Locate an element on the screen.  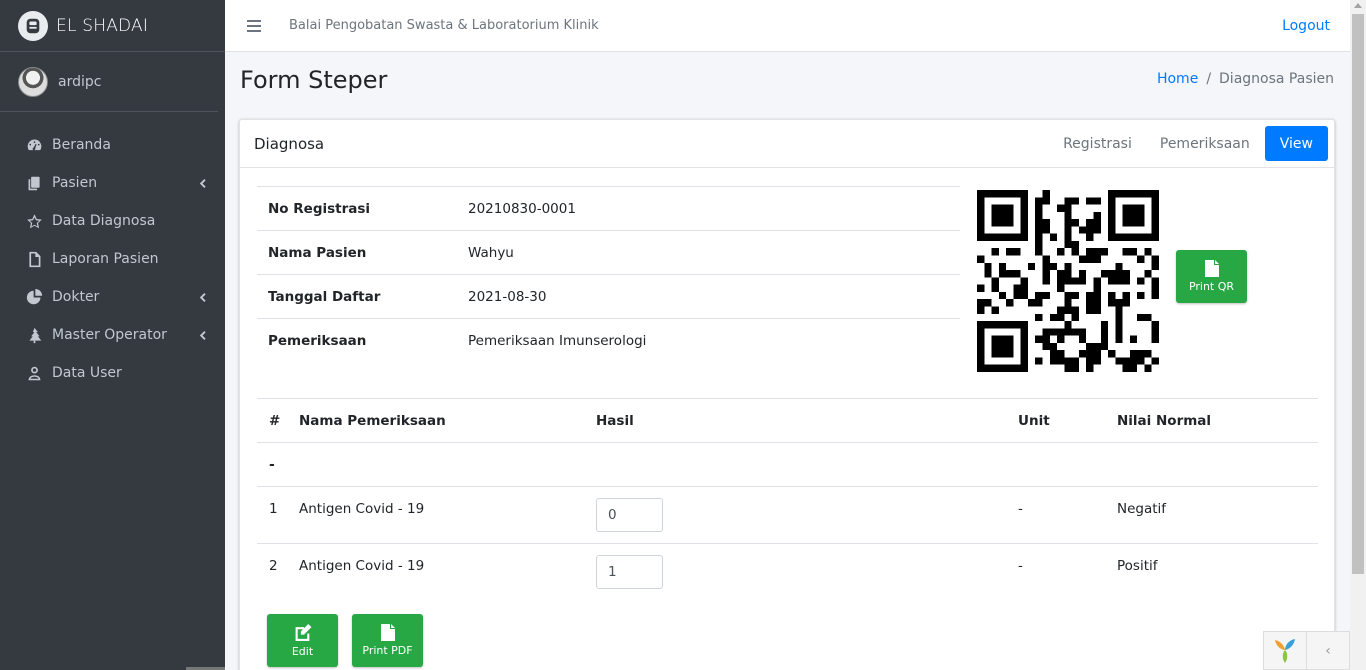
brand-logo-icon is located at coordinates (33, 25).